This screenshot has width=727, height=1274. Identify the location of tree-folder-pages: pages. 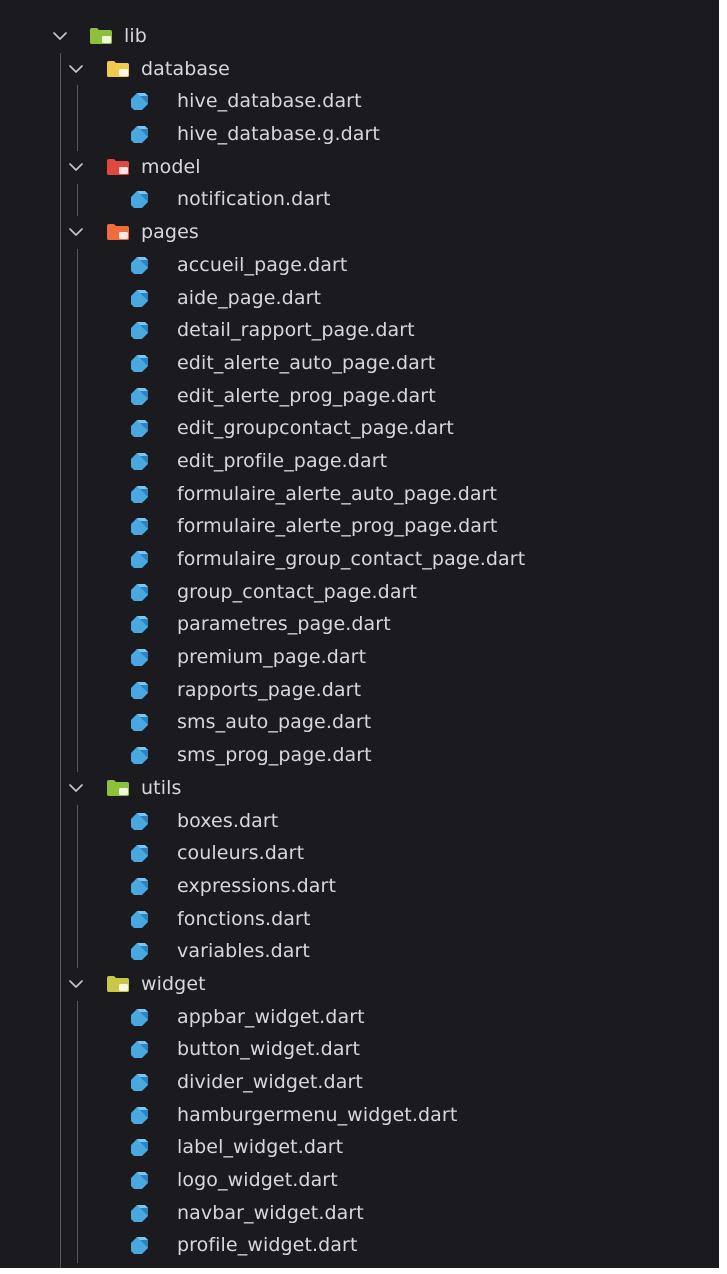
(359, 232).